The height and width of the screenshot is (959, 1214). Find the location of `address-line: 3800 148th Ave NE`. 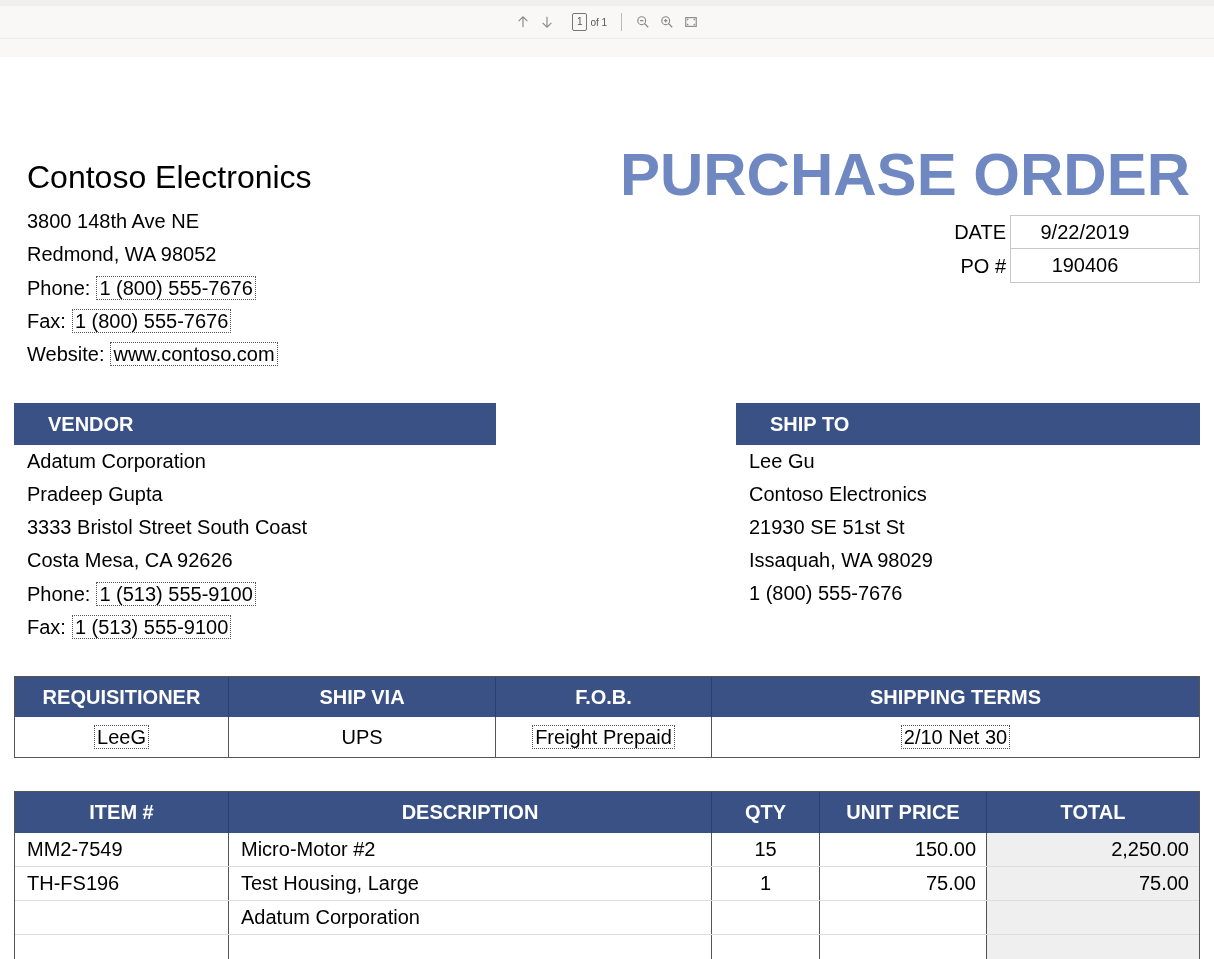

address-line: 3800 148th Ave NE is located at coordinates (113, 221).